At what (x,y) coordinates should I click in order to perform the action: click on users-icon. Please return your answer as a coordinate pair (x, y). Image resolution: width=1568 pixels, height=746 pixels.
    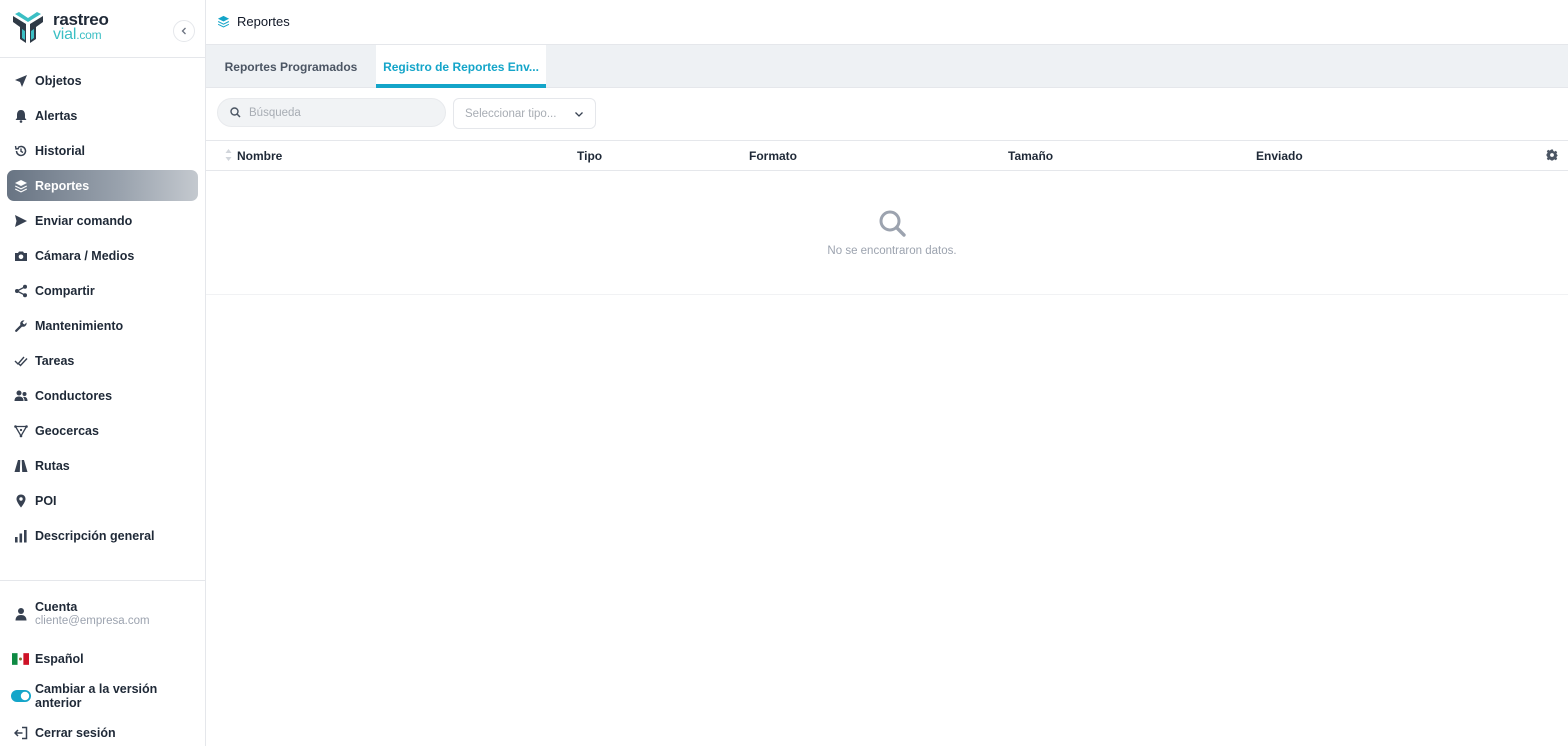
    Looking at the image, I should click on (21, 395).